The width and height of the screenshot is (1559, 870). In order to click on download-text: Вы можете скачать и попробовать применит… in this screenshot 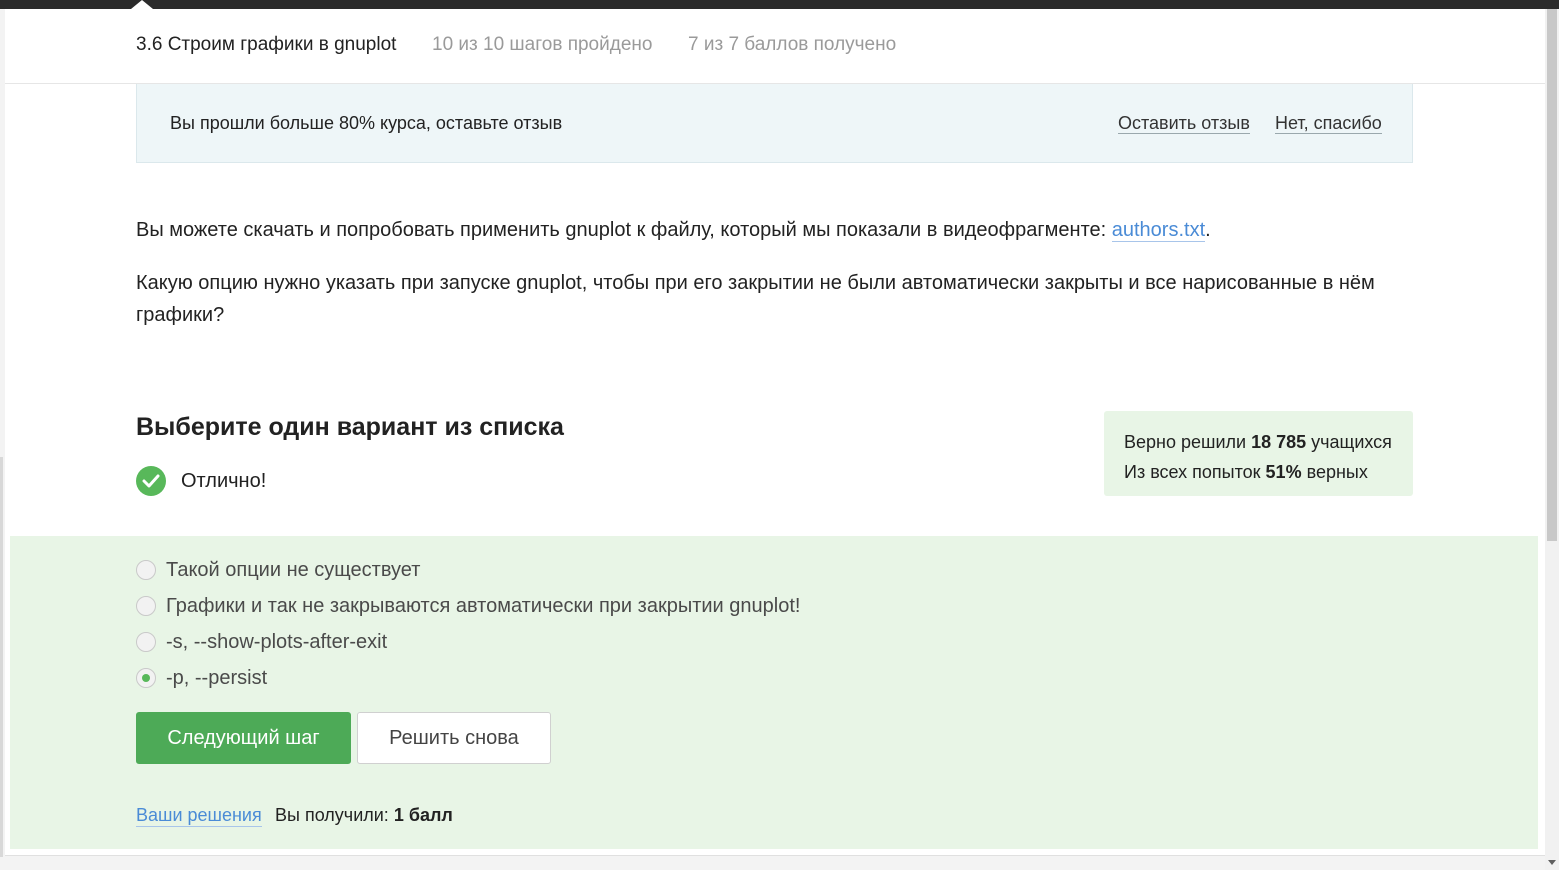, I will do `click(624, 230)`.